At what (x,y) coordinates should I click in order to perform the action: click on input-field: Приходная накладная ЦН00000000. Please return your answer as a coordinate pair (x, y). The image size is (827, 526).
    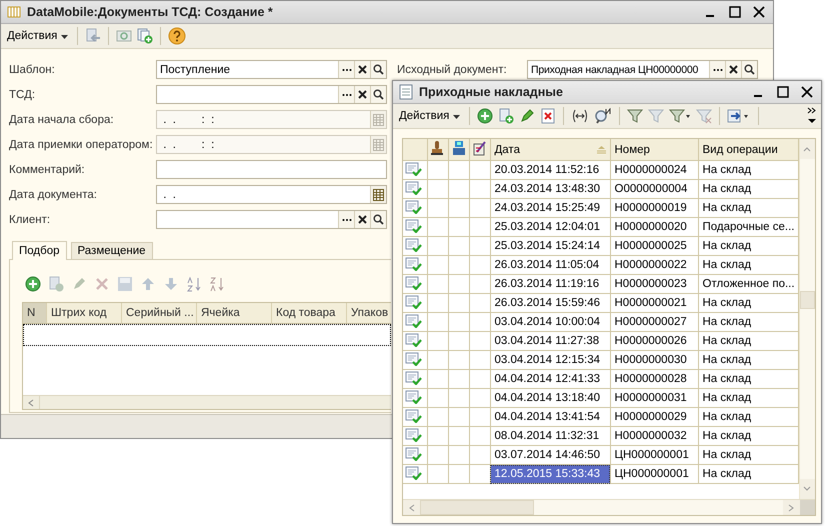
    Looking at the image, I should click on (642, 69).